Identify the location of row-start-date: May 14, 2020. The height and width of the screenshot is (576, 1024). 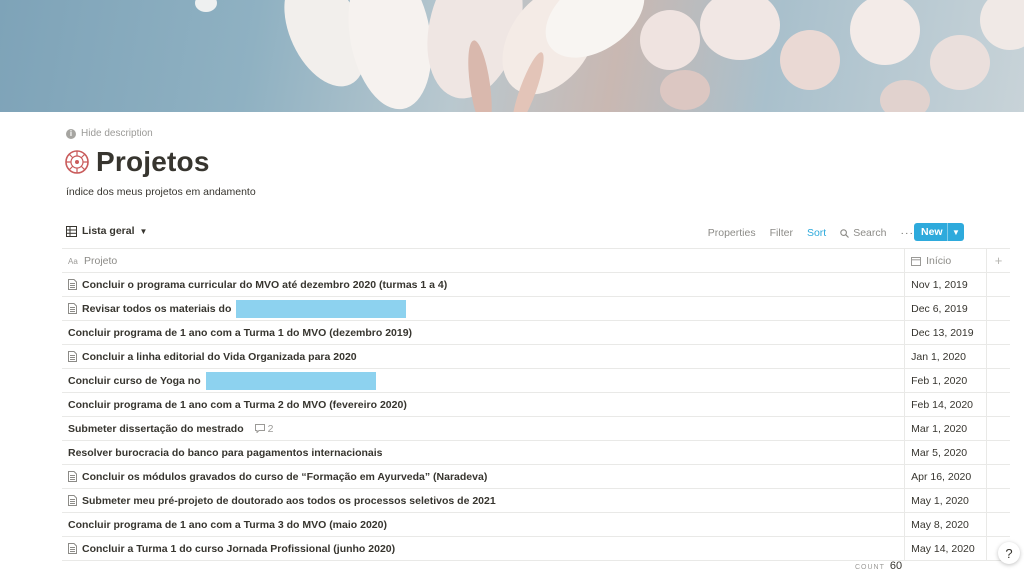
(945, 548).